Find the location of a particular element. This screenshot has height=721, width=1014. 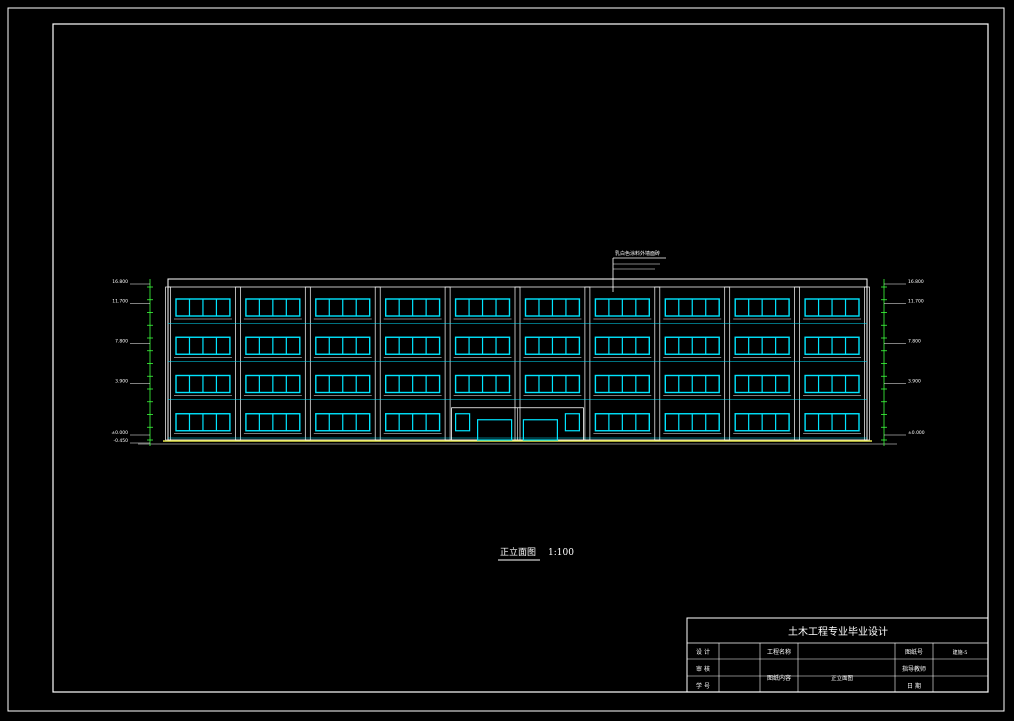

drawing-caption-title: 正立面图 is located at coordinates (518, 552).